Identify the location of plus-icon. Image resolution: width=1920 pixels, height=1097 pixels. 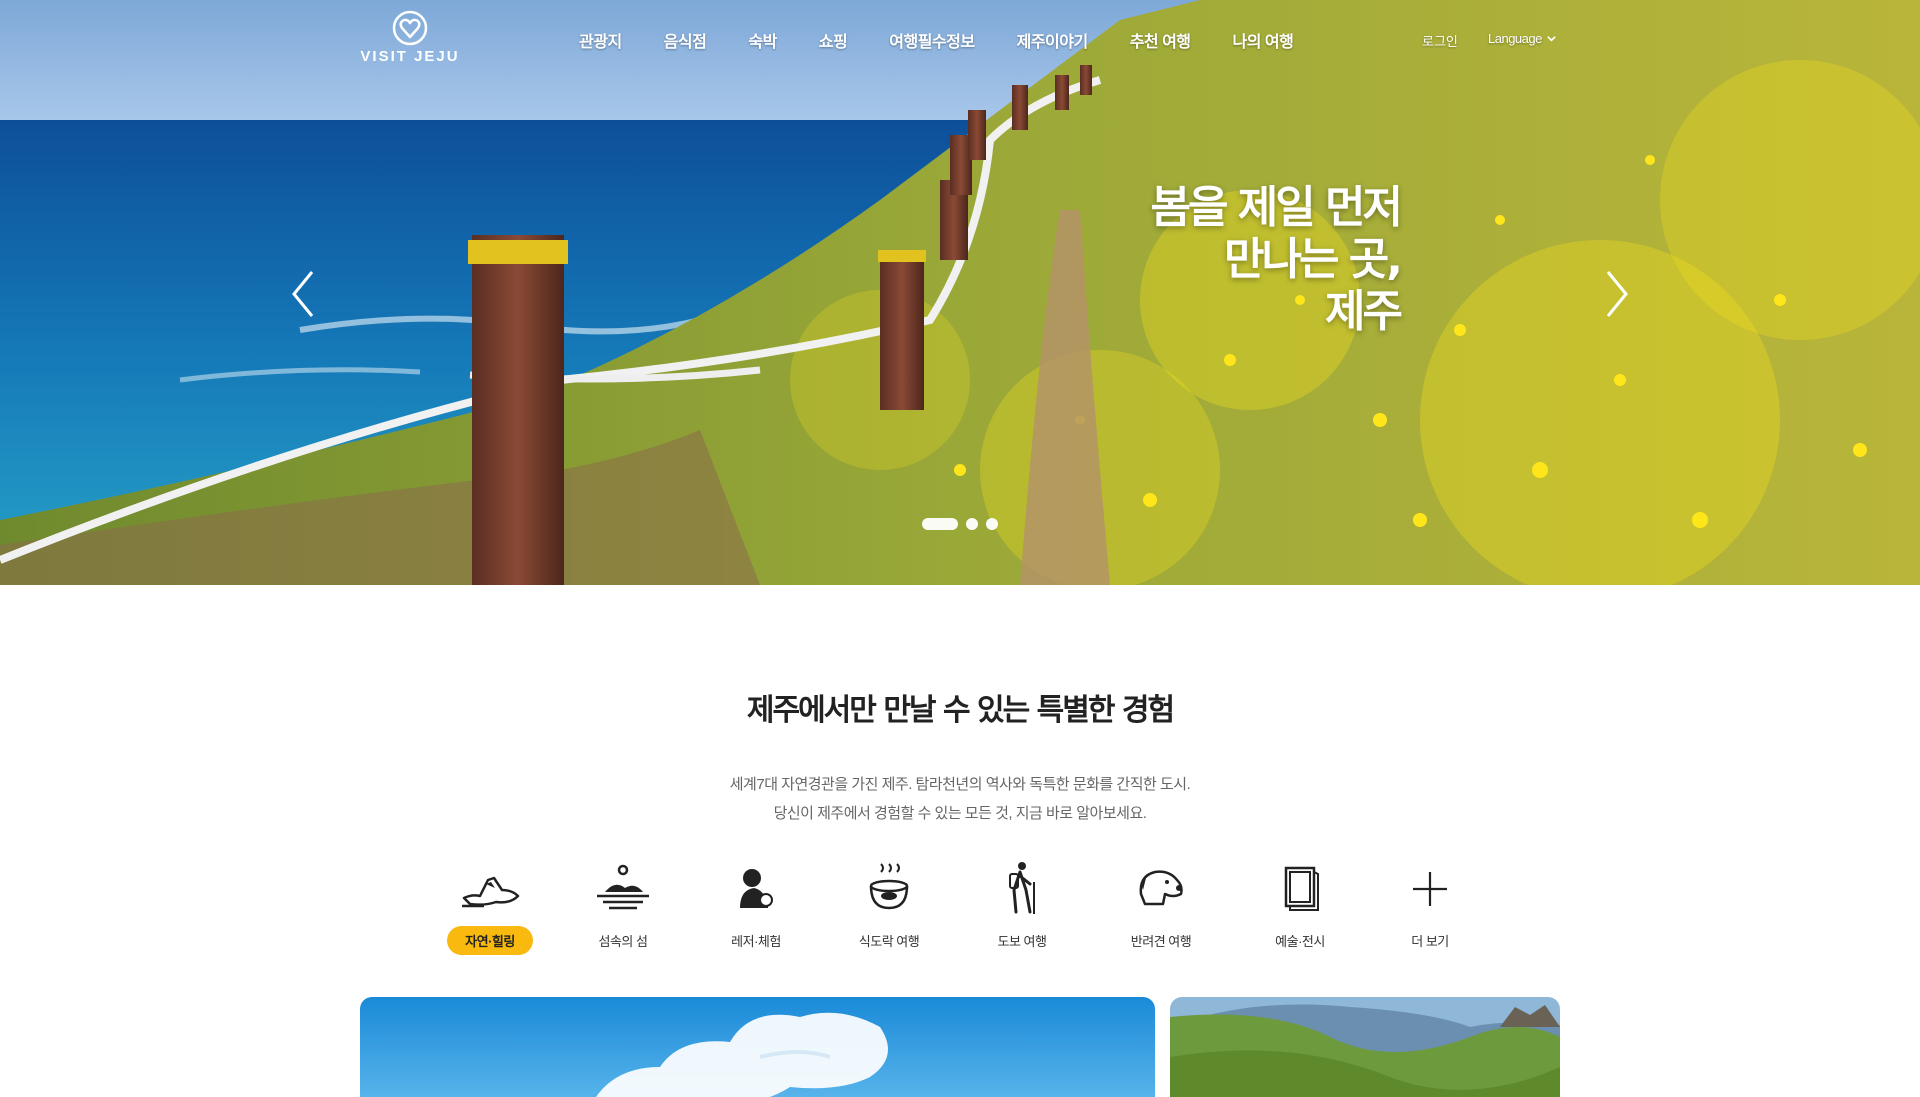
(1430, 889).